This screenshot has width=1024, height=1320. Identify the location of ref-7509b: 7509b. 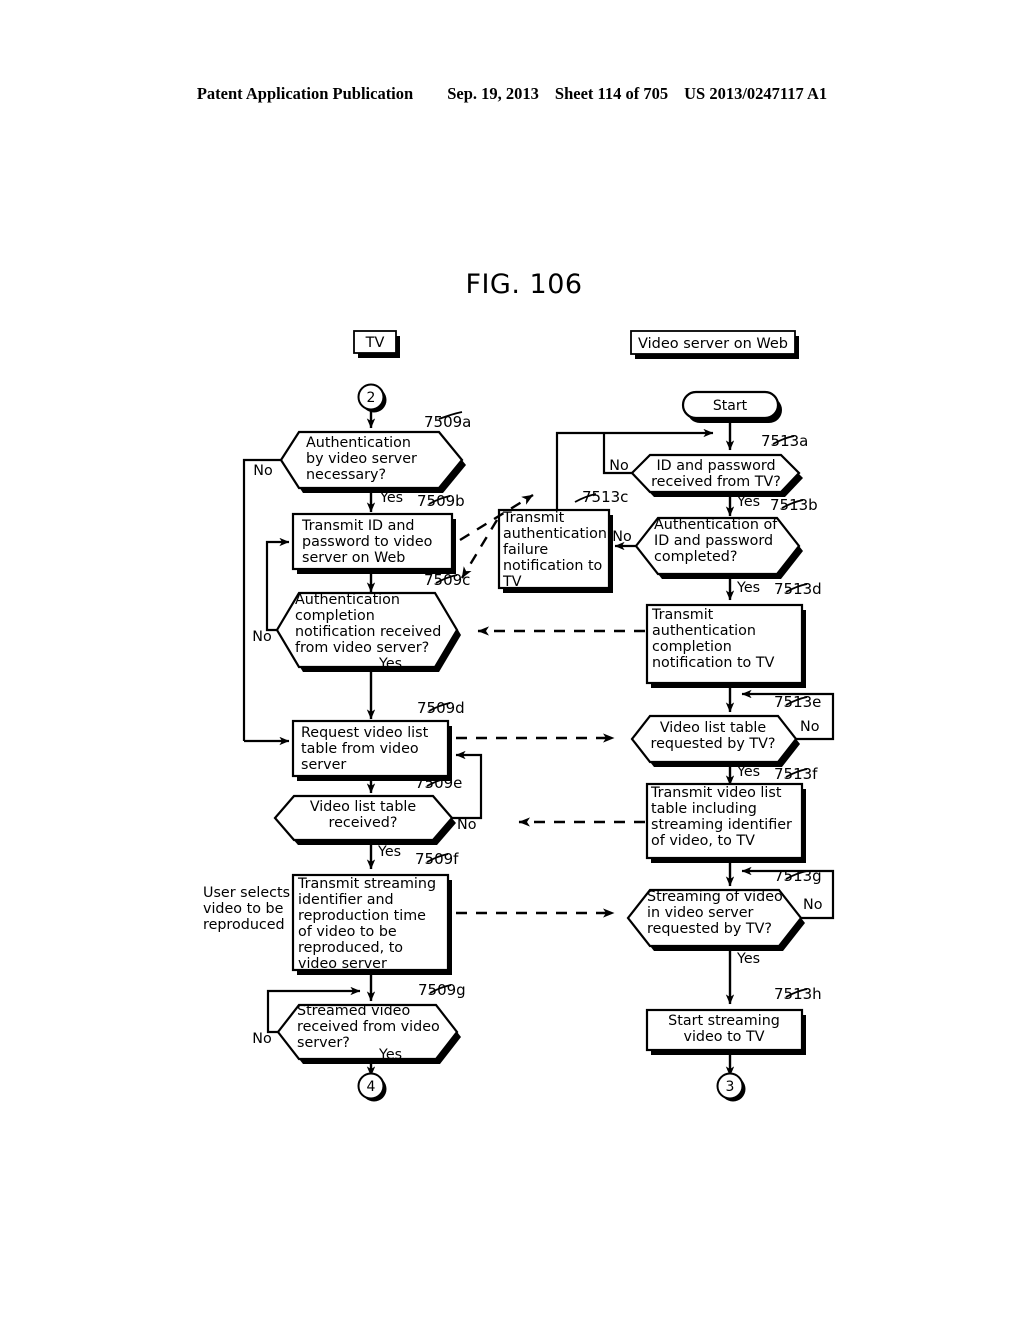
(441, 501).